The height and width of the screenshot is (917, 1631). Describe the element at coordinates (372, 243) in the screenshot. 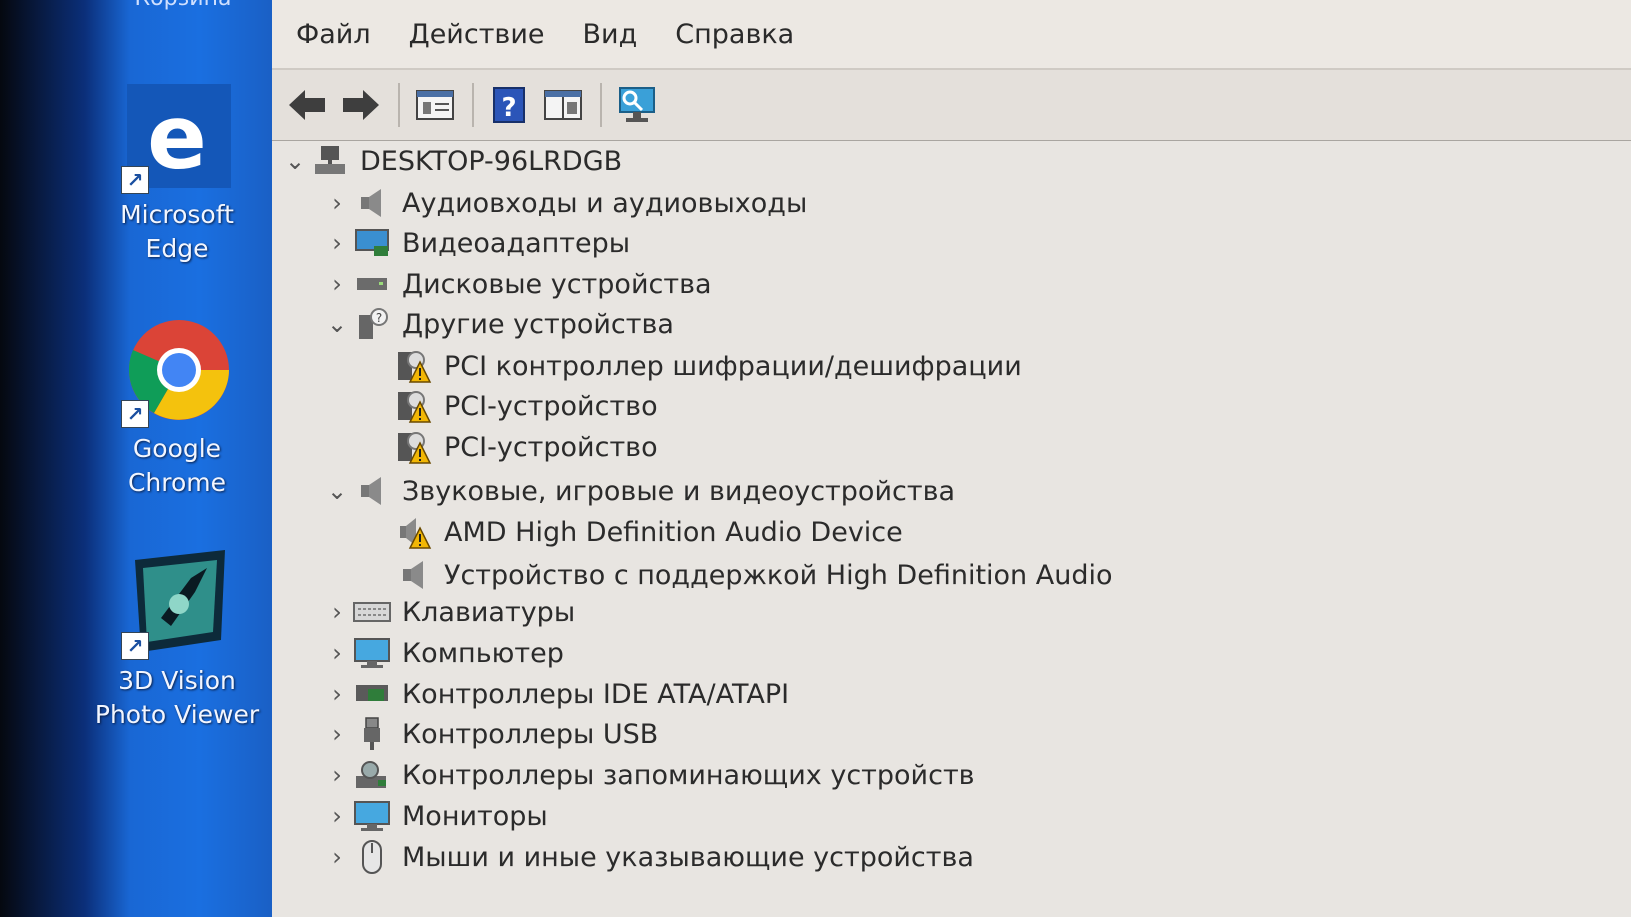

I see `display-adapter-icon` at that location.